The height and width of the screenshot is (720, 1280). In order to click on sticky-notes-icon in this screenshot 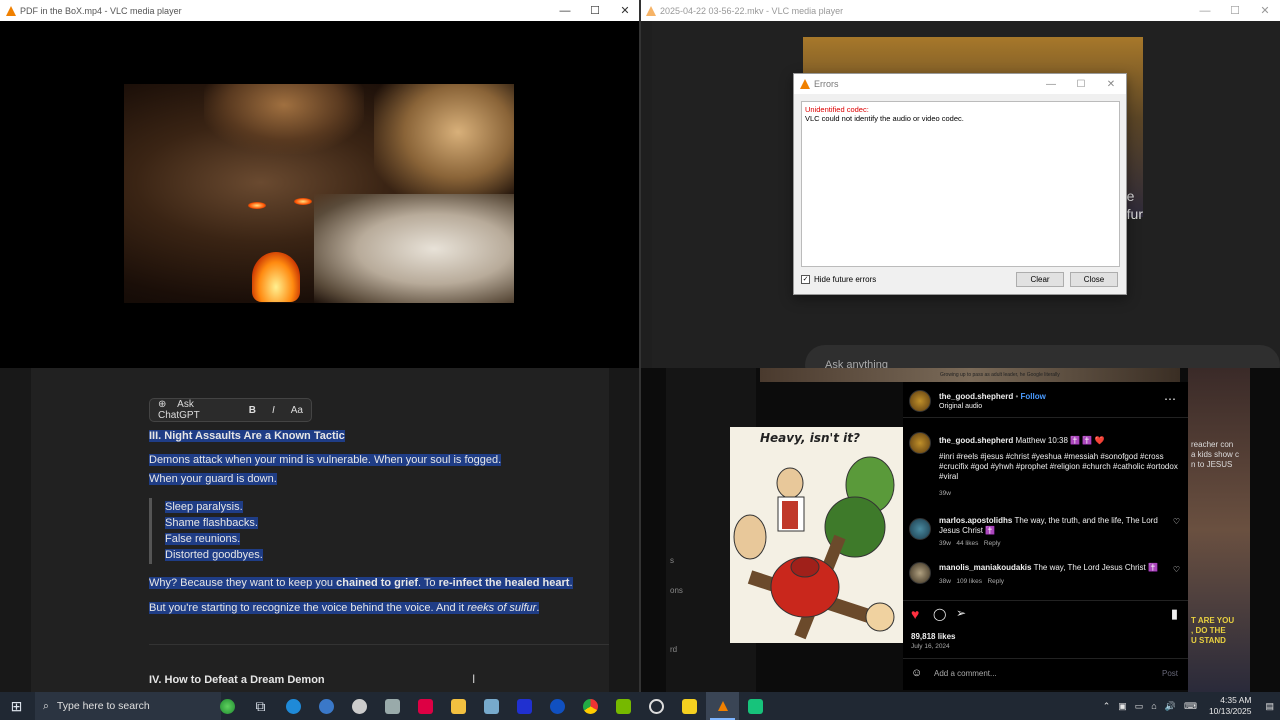, I will do `click(689, 706)`.